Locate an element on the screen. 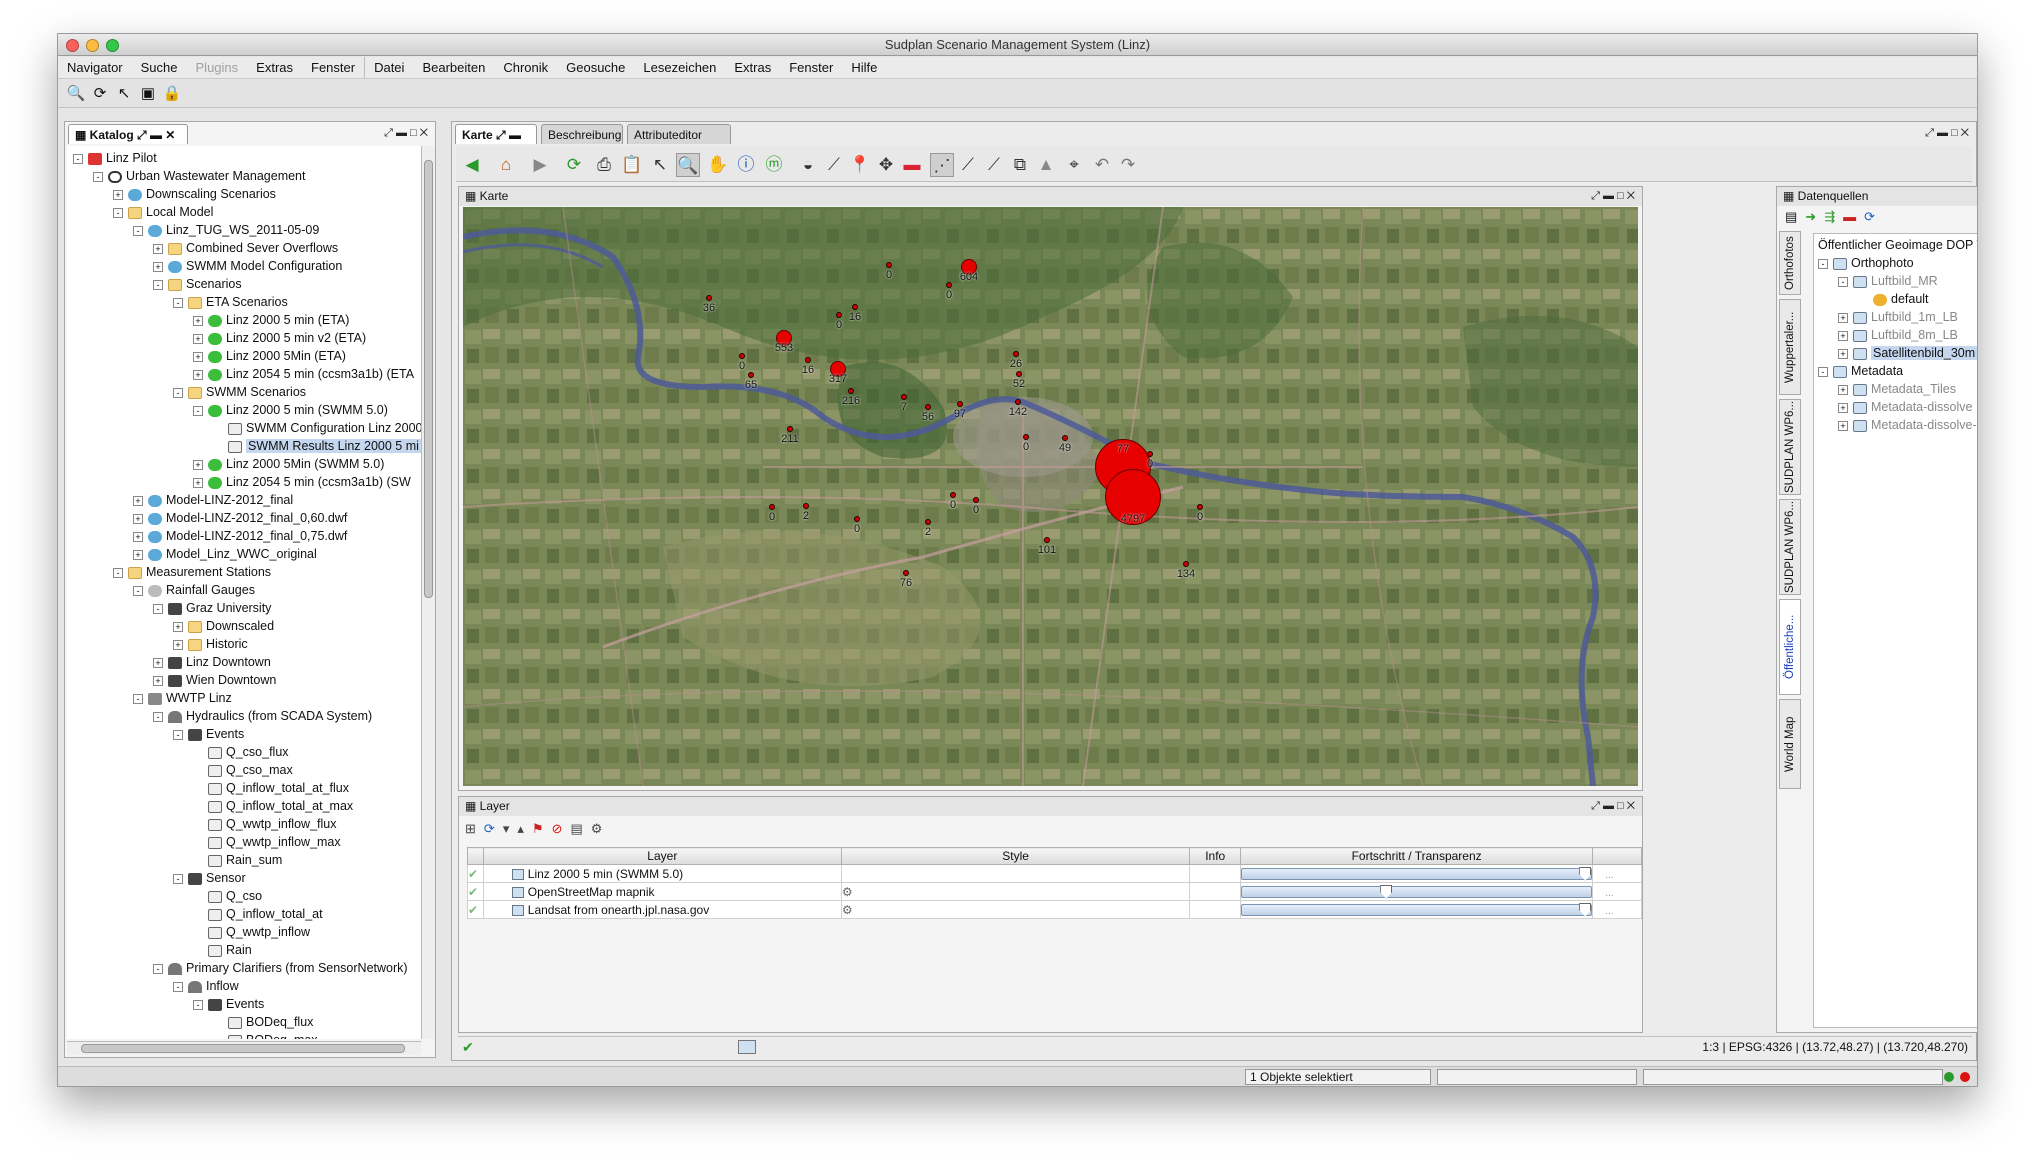  menu-geosuche: Geosuche is located at coordinates (595, 68).